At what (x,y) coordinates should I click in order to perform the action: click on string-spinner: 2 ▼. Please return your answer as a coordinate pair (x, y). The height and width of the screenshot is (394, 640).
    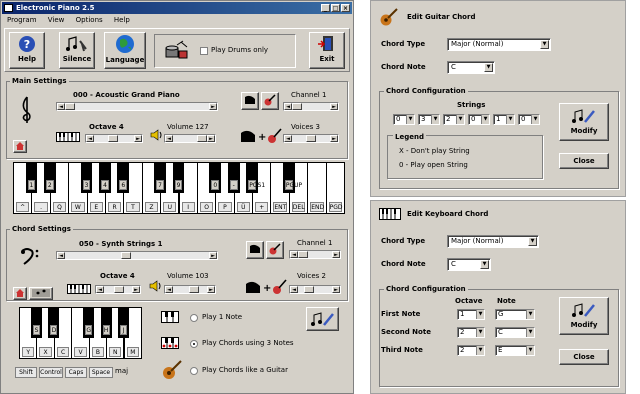
    Looking at the image, I should click on (454, 119).